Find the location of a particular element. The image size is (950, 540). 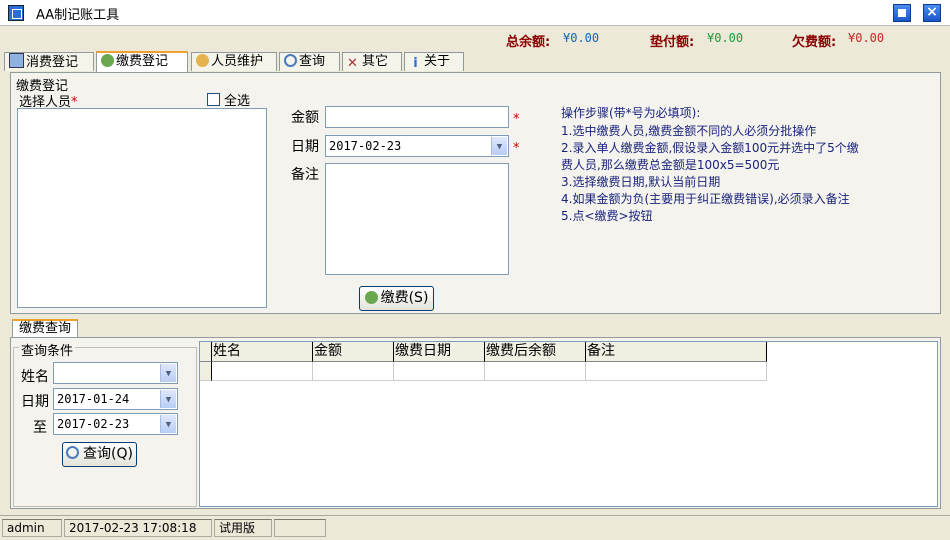

instruction-line: 操作步骤(带*号为必填项): is located at coordinates (631, 113).